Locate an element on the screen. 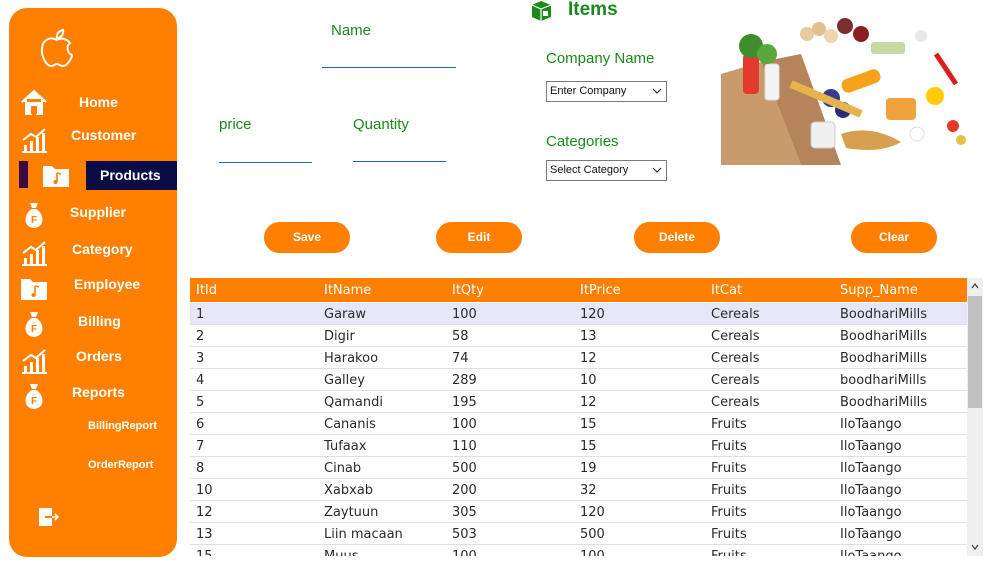 The width and height of the screenshot is (999, 561). table-row: 8 Cinab 500 19 Fruits IloTaango is located at coordinates (578, 468).